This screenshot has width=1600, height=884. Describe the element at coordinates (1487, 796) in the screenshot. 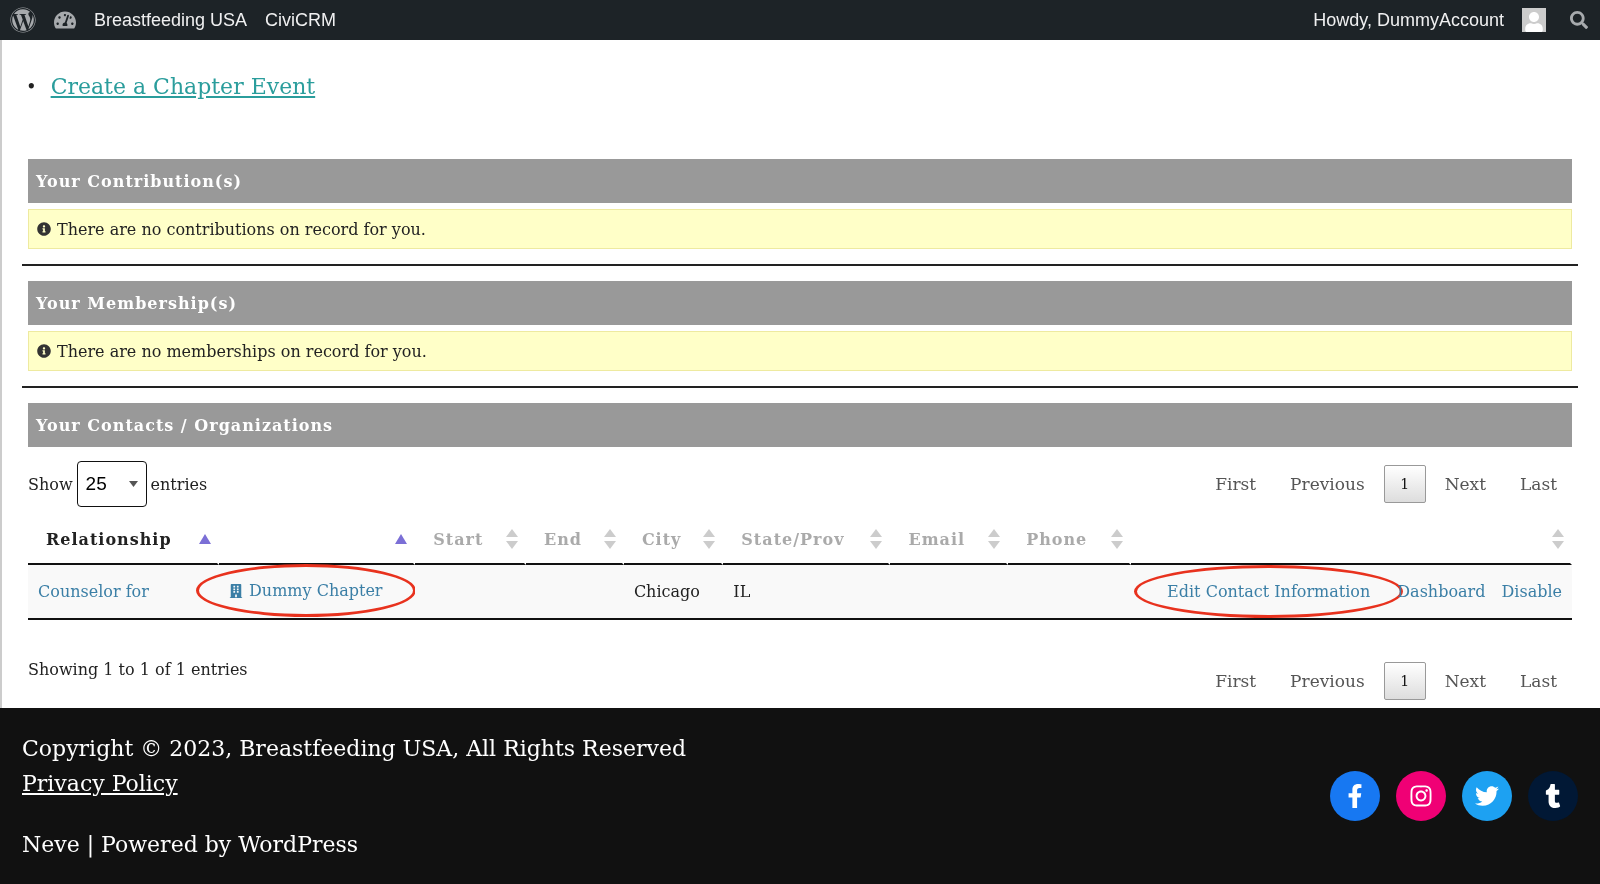

I see `twitter-icon` at that location.